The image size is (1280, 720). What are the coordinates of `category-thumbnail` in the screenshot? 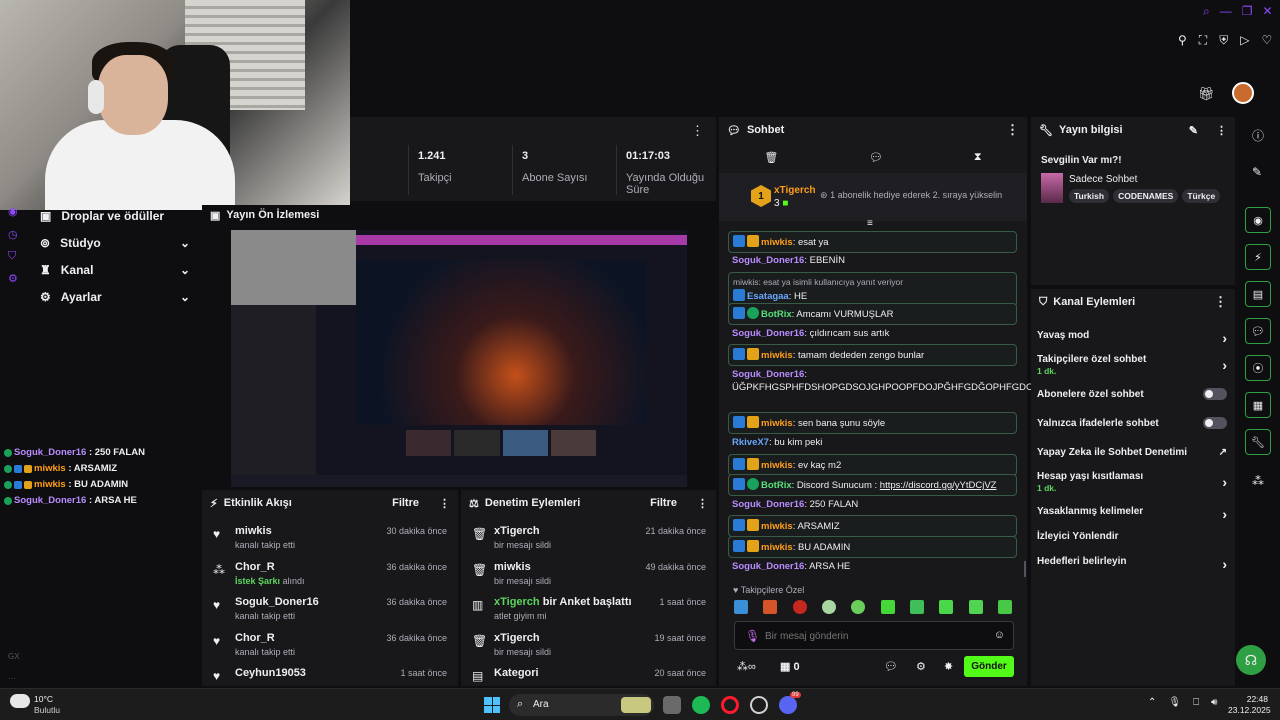 It's located at (1052, 188).